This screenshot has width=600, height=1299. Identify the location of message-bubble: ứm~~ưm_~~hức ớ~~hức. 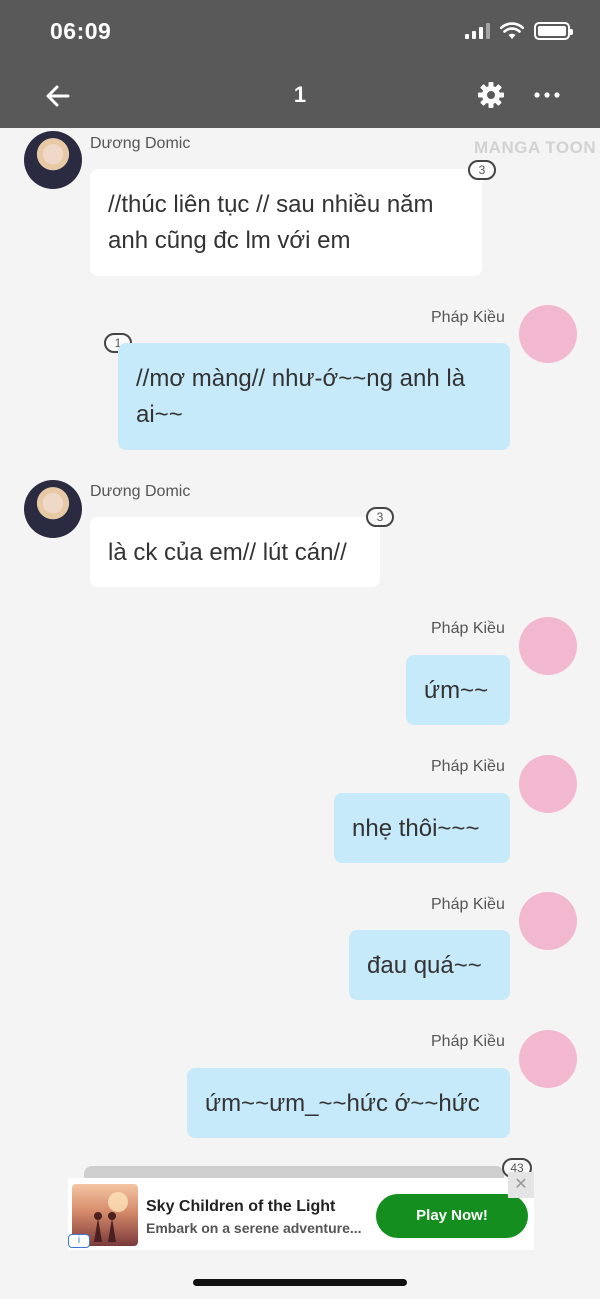
(348, 1103).